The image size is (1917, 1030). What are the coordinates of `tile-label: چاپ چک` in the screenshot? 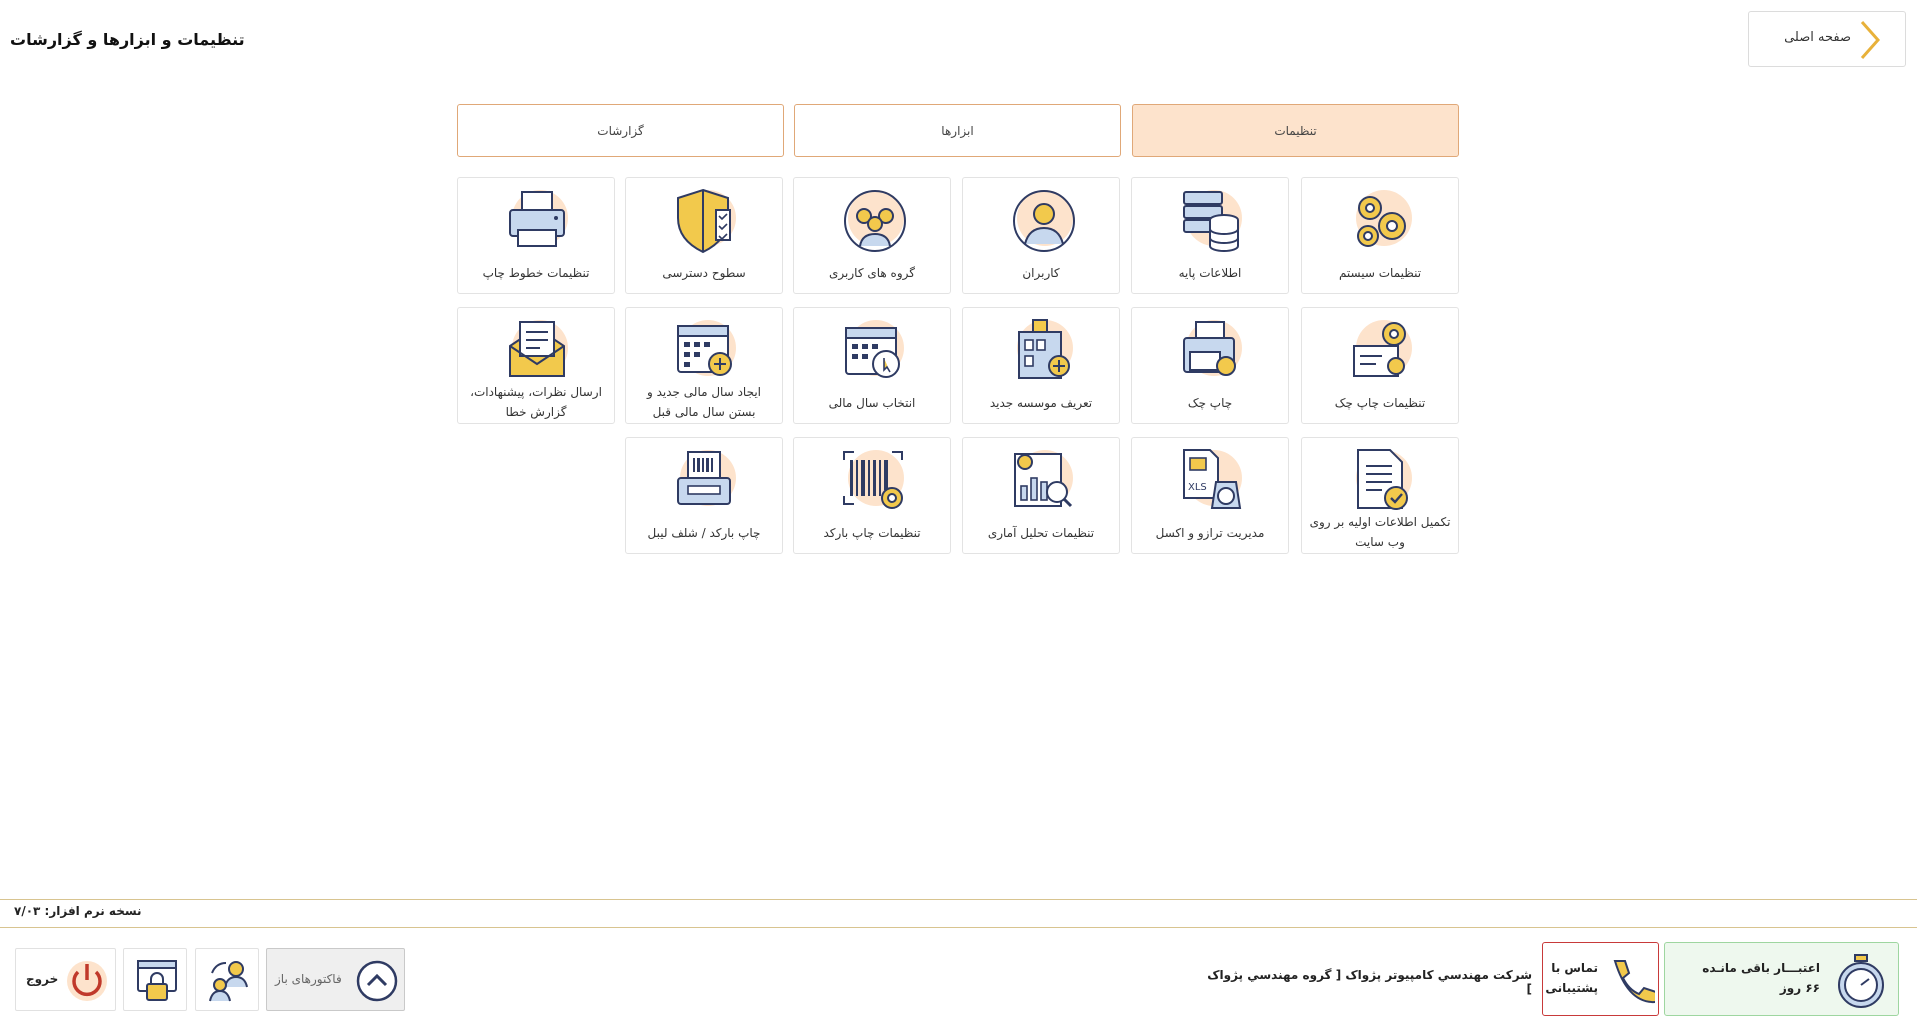 It's located at (1210, 403).